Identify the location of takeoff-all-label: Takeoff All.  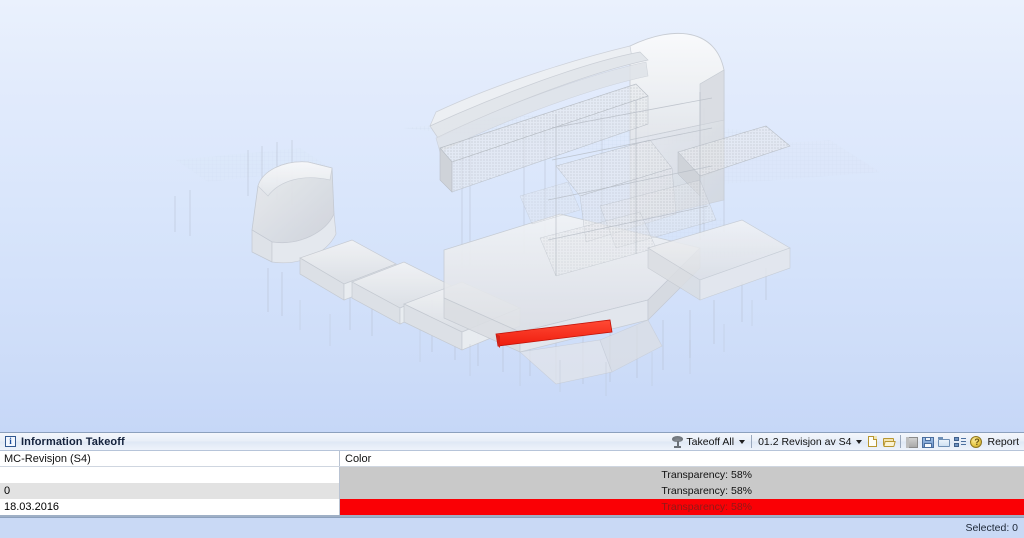
(710, 441).